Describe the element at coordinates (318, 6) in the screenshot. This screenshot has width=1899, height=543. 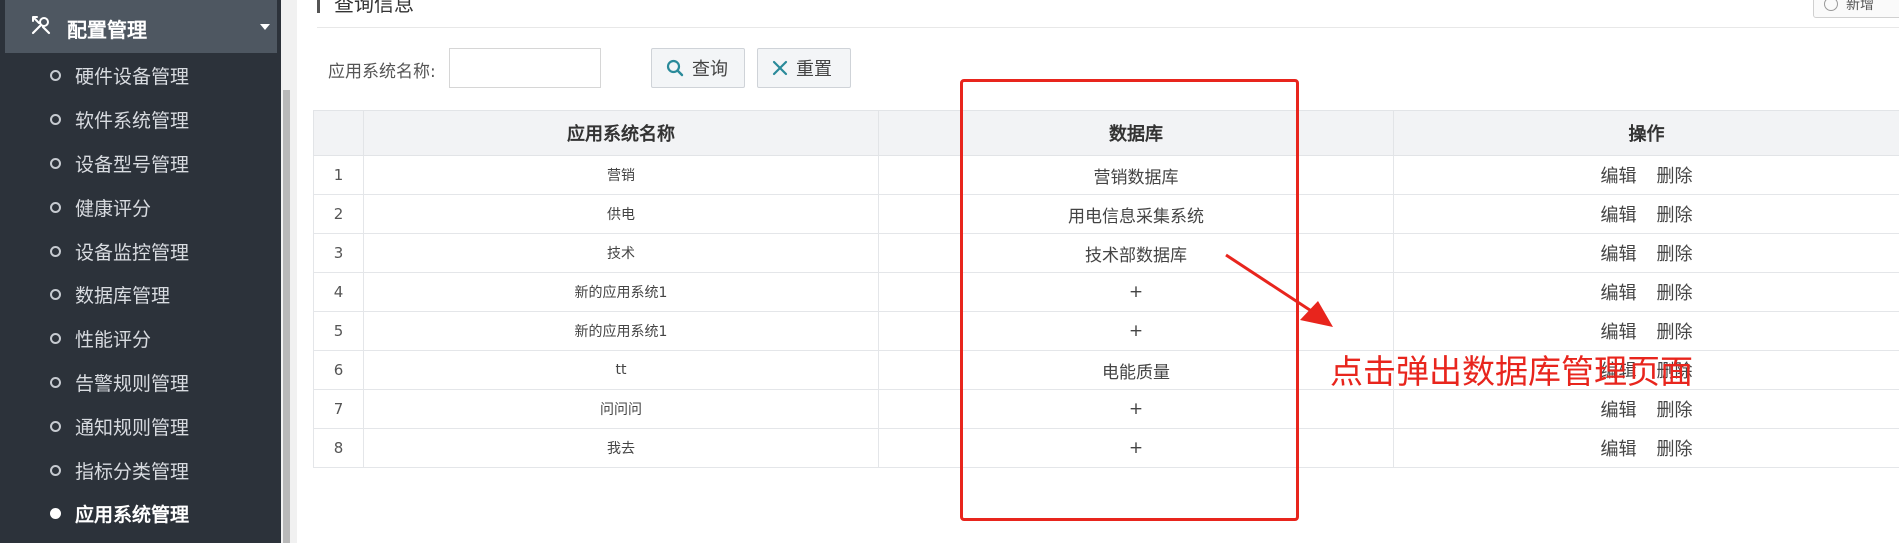
I see `title-bar` at that location.